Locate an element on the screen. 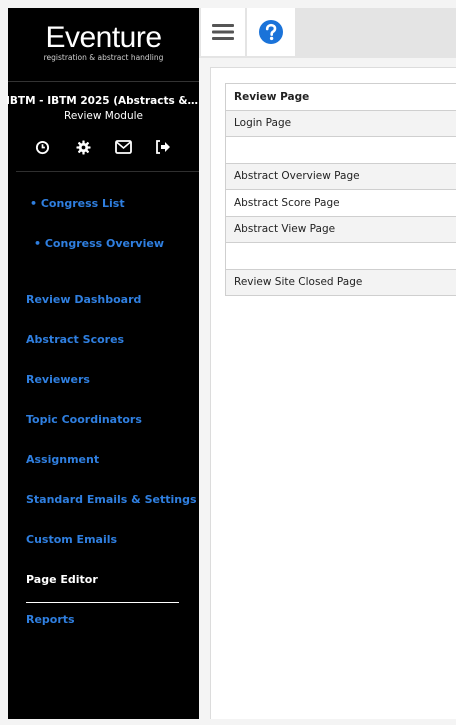  page-link-login-page: Login Page is located at coordinates (340, 123).